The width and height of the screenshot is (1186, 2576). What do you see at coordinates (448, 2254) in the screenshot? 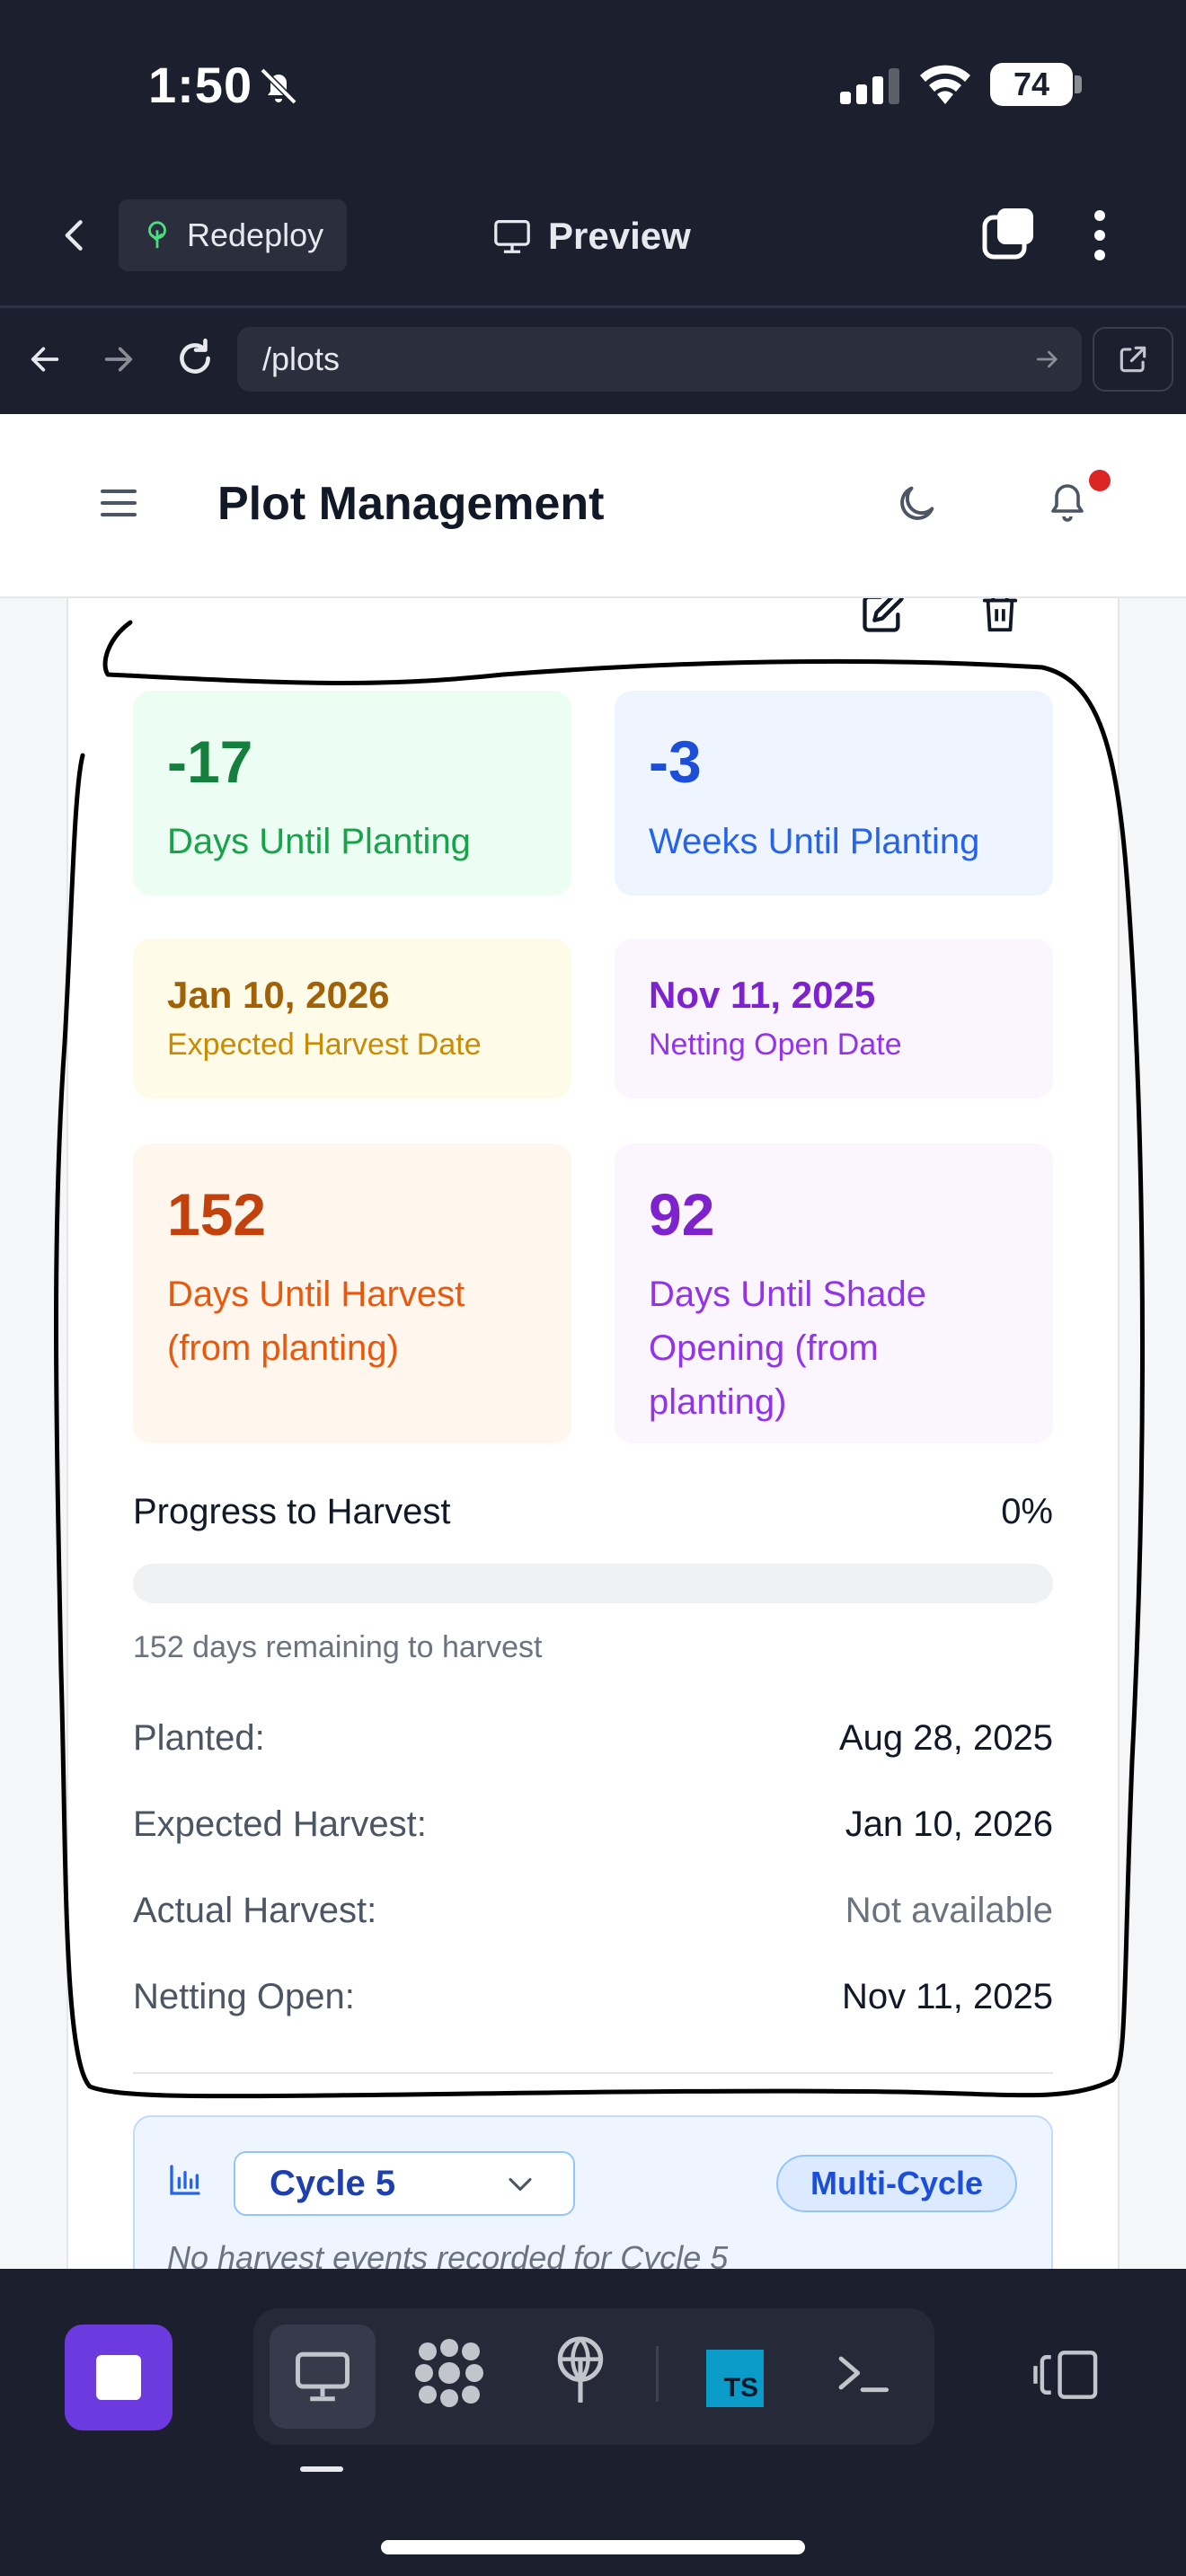
I see `no-harvest-events-text: No harvest events recorded for Cycle 5` at bounding box center [448, 2254].